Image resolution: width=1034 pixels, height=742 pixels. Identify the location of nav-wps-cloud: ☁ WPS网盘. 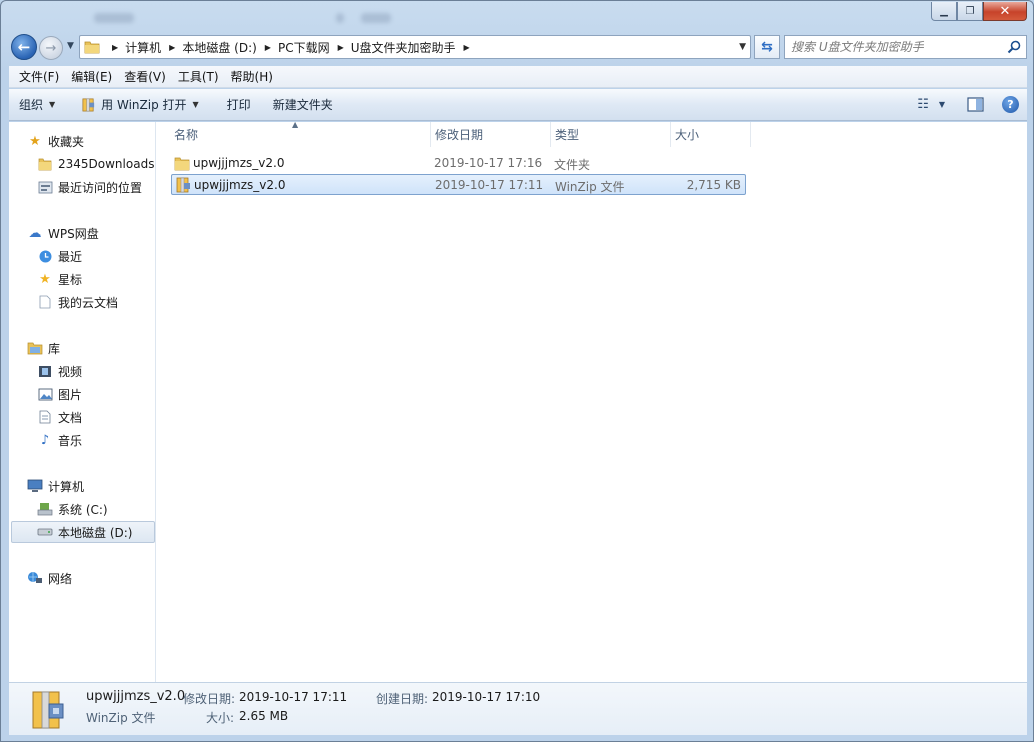
(63, 233).